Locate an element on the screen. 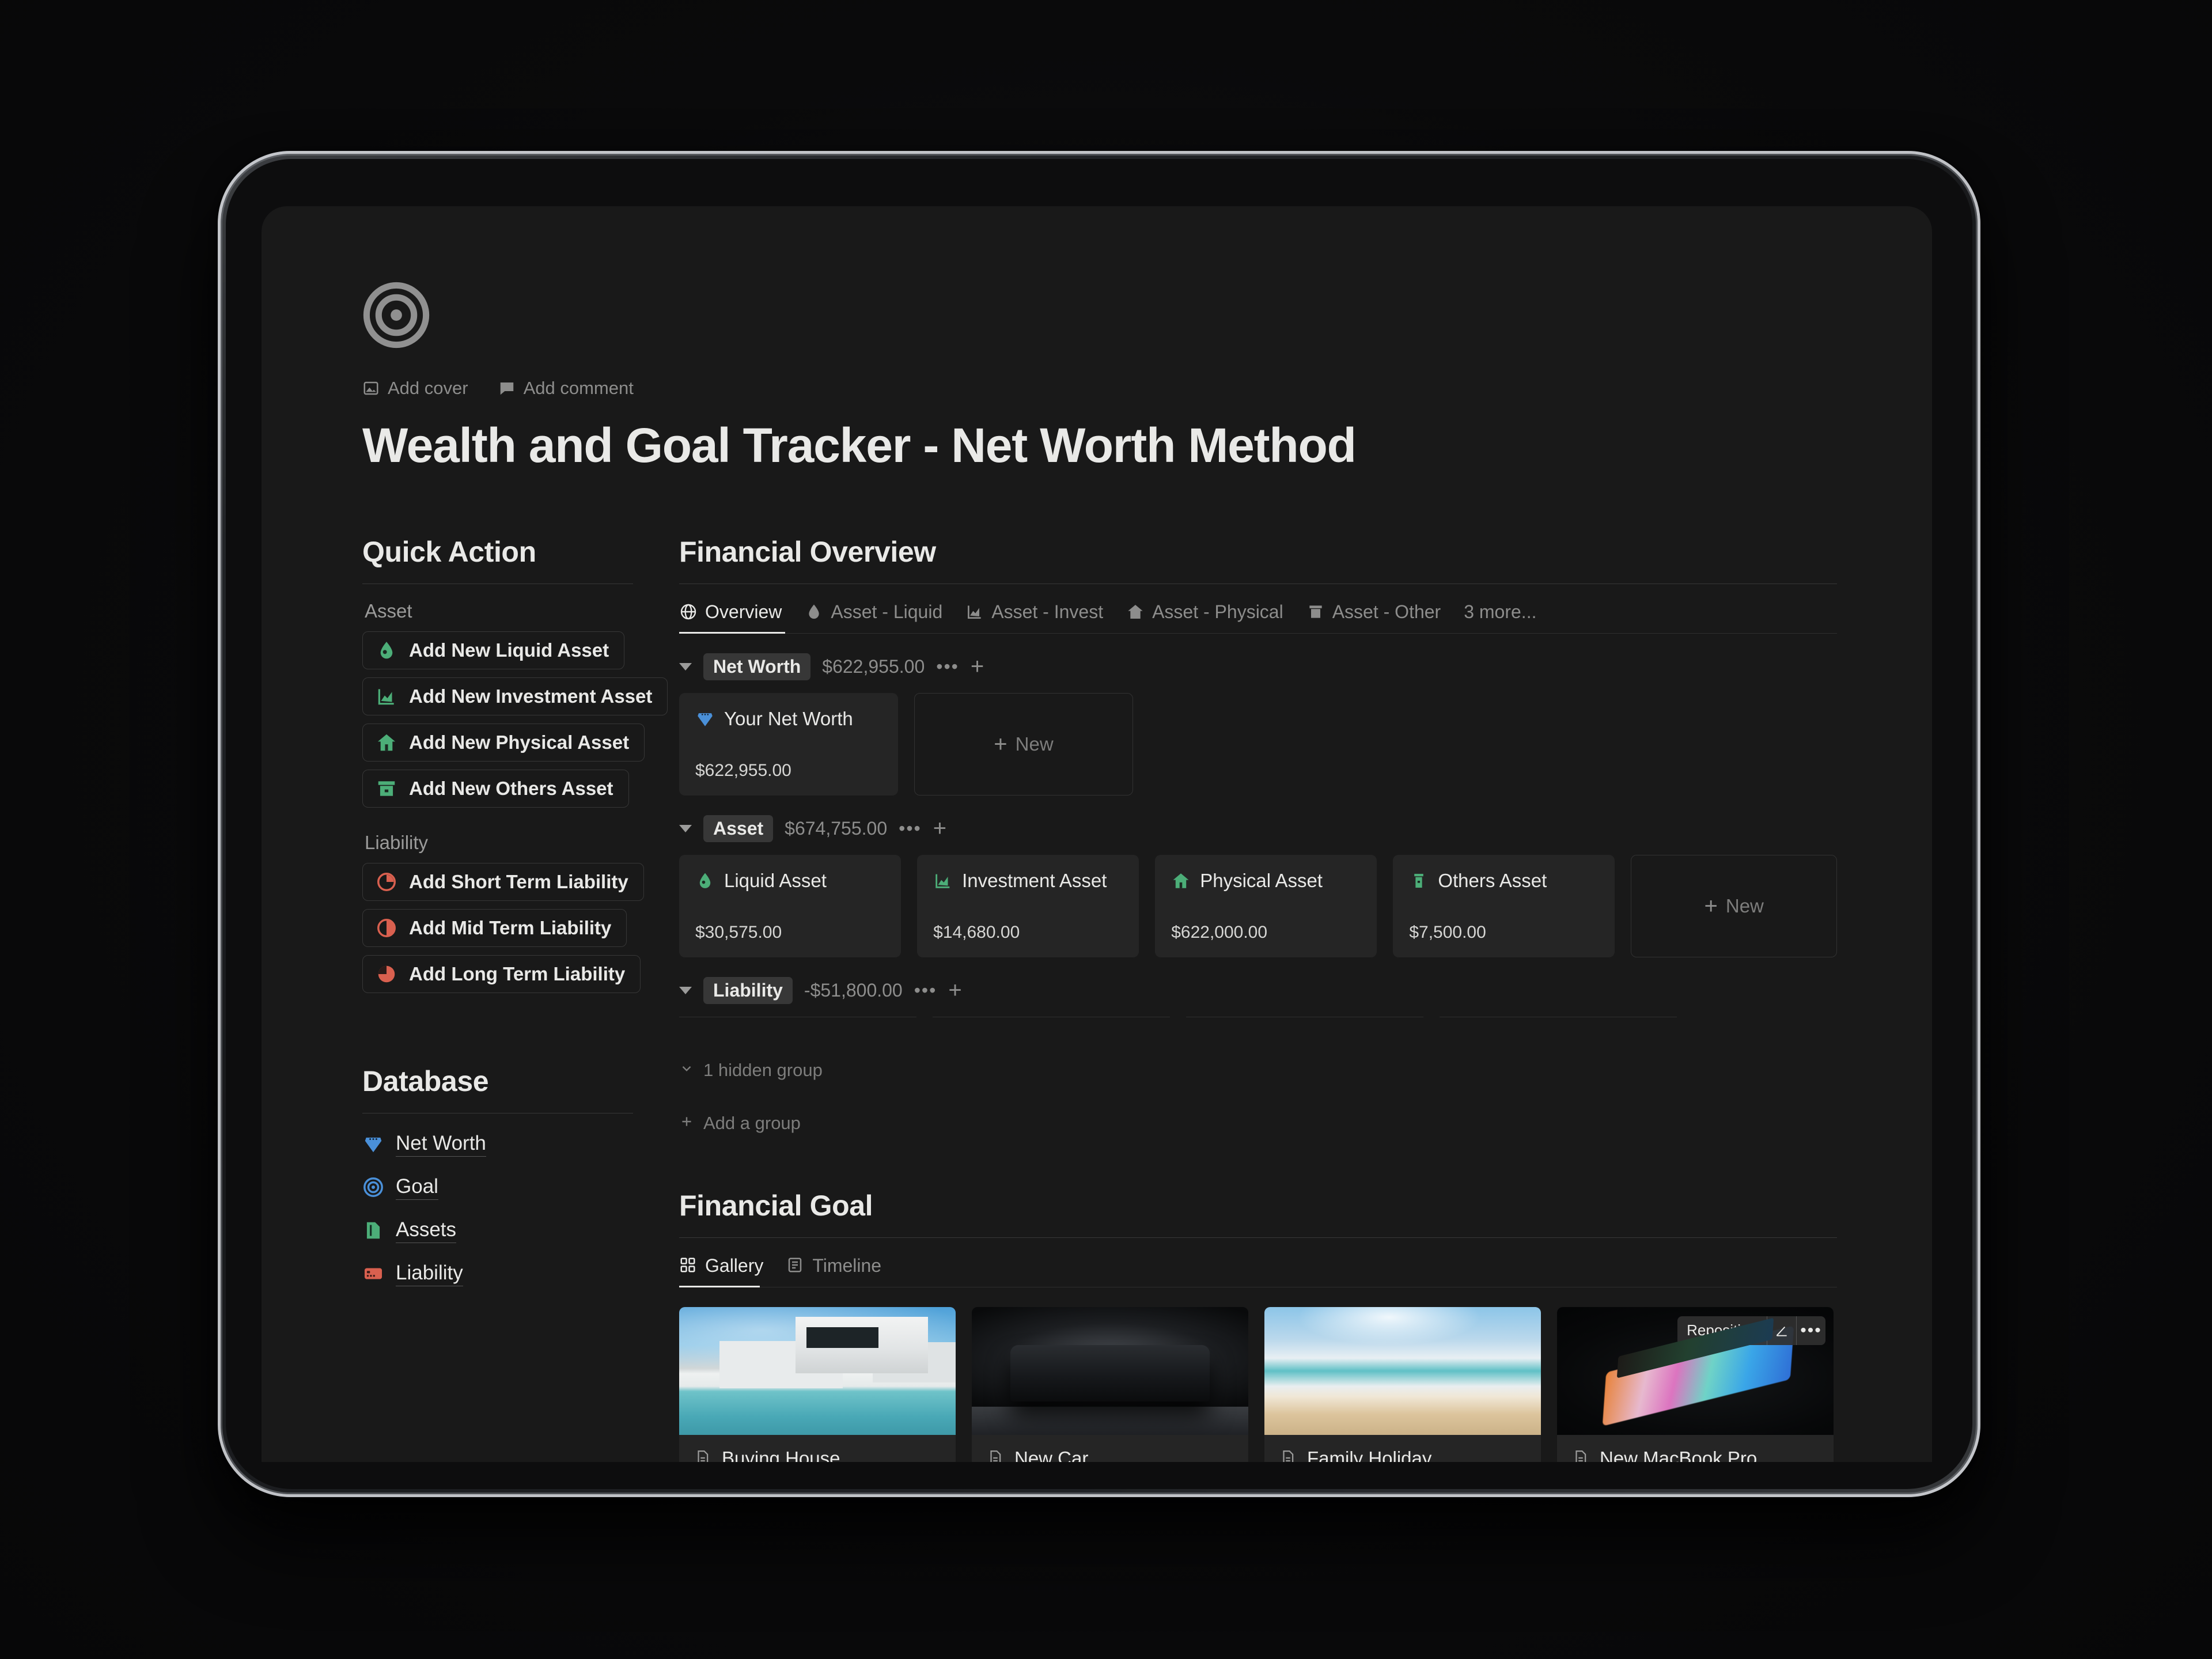 The image size is (2212, 1659). quick-action-row: Add New Investment Asset is located at coordinates (515, 700).